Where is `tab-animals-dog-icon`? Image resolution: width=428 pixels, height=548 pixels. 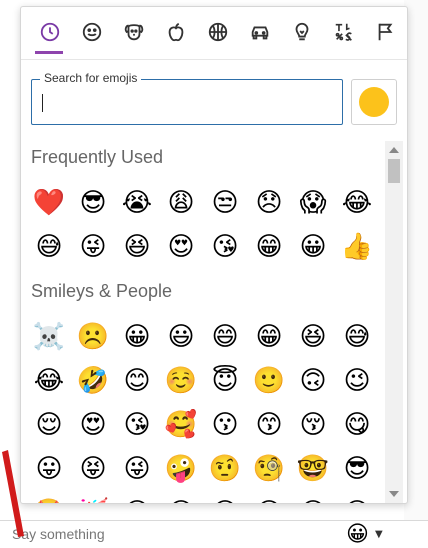 tab-animals-dog-icon is located at coordinates (134, 32).